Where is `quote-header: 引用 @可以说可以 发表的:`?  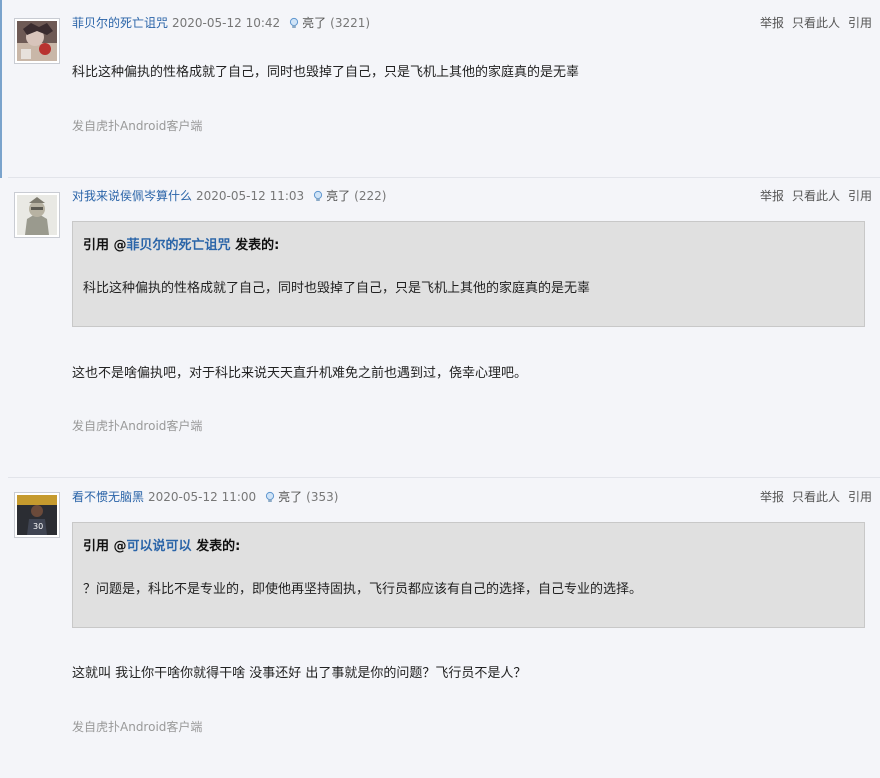 quote-header: 引用 @可以说可以 发表的: is located at coordinates (161, 544).